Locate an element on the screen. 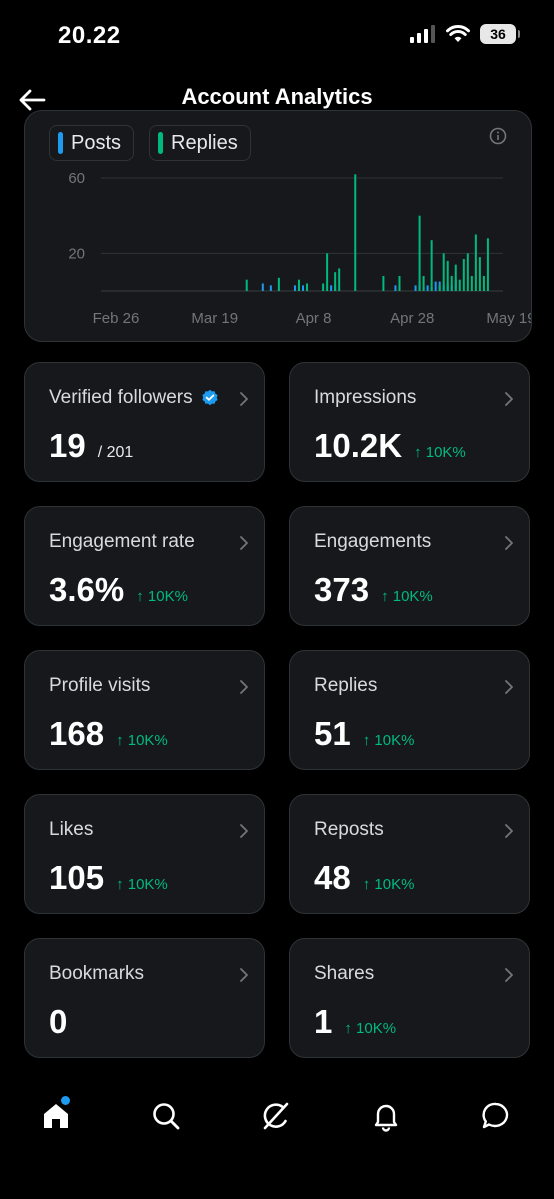 The height and width of the screenshot is (1199, 554). card-impressions: Impressions 10.2K ↑ 10K% is located at coordinates (409, 422).